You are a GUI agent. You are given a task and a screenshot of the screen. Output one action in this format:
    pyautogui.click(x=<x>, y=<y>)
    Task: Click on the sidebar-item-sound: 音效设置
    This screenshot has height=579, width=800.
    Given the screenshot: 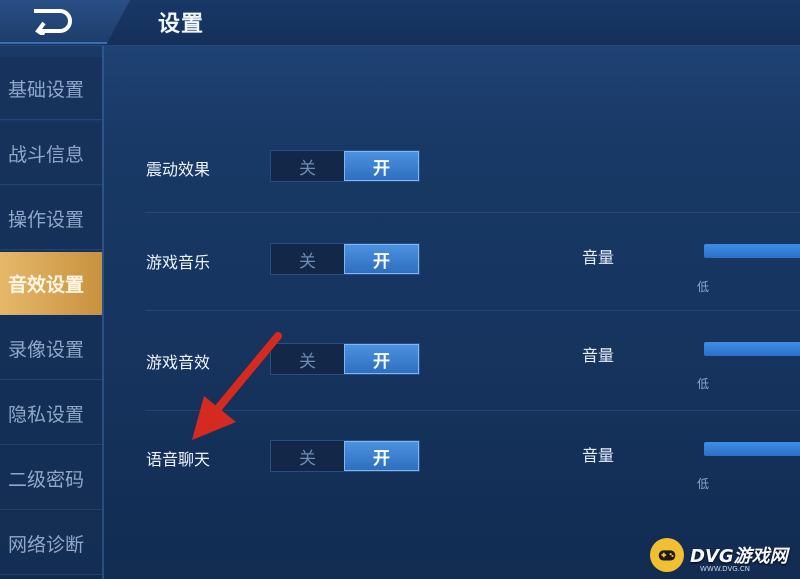 What is the action you would take?
    pyautogui.click(x=51, y=283)
    